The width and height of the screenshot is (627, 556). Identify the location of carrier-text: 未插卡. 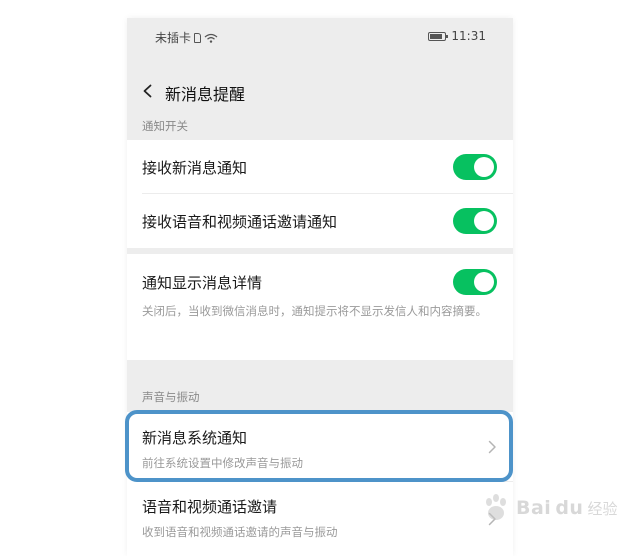
(173, 38).